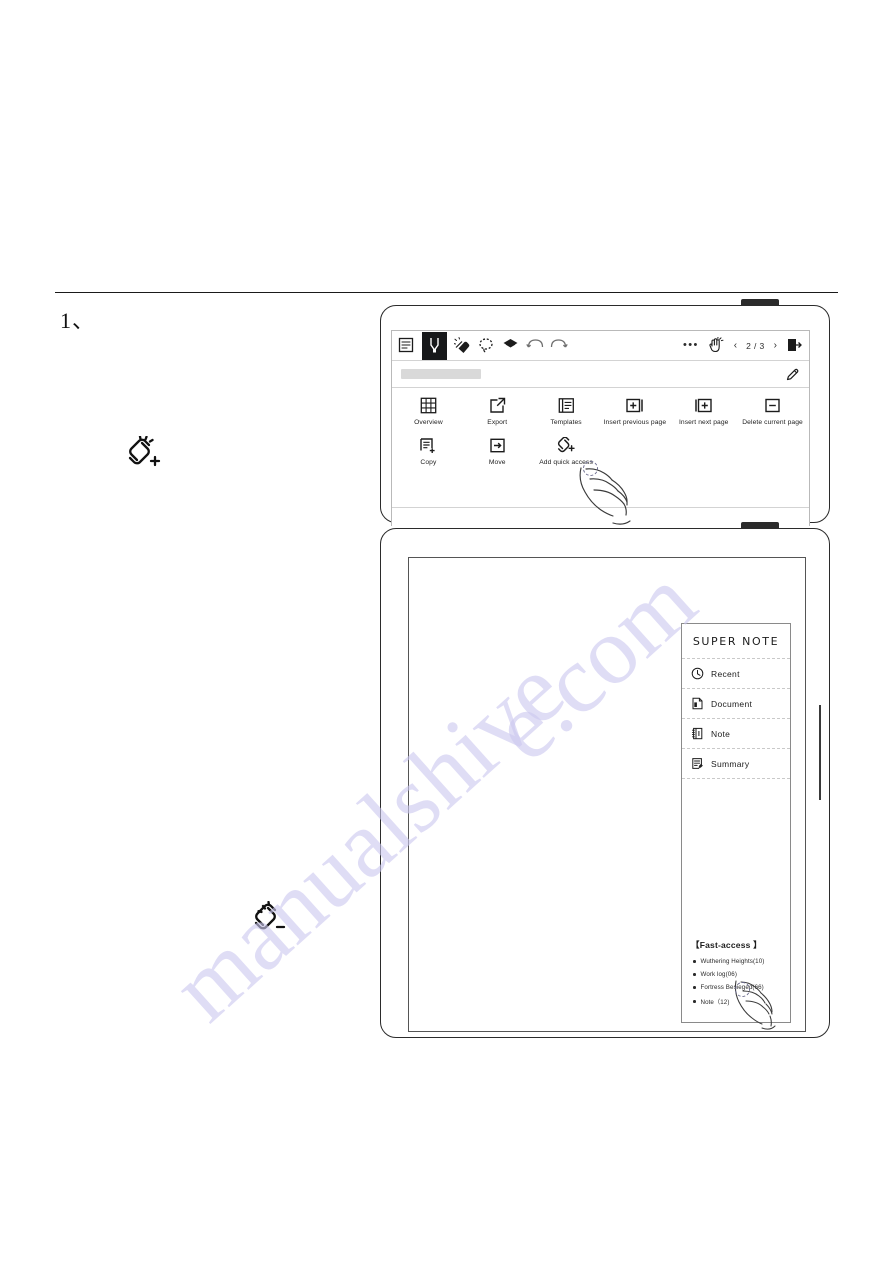 Image resolution: width=893 pixels, height=1263 pixels. Describe the element at coordinates (497, 463) in the screenshot. I see `menu-label: Move` at that location.